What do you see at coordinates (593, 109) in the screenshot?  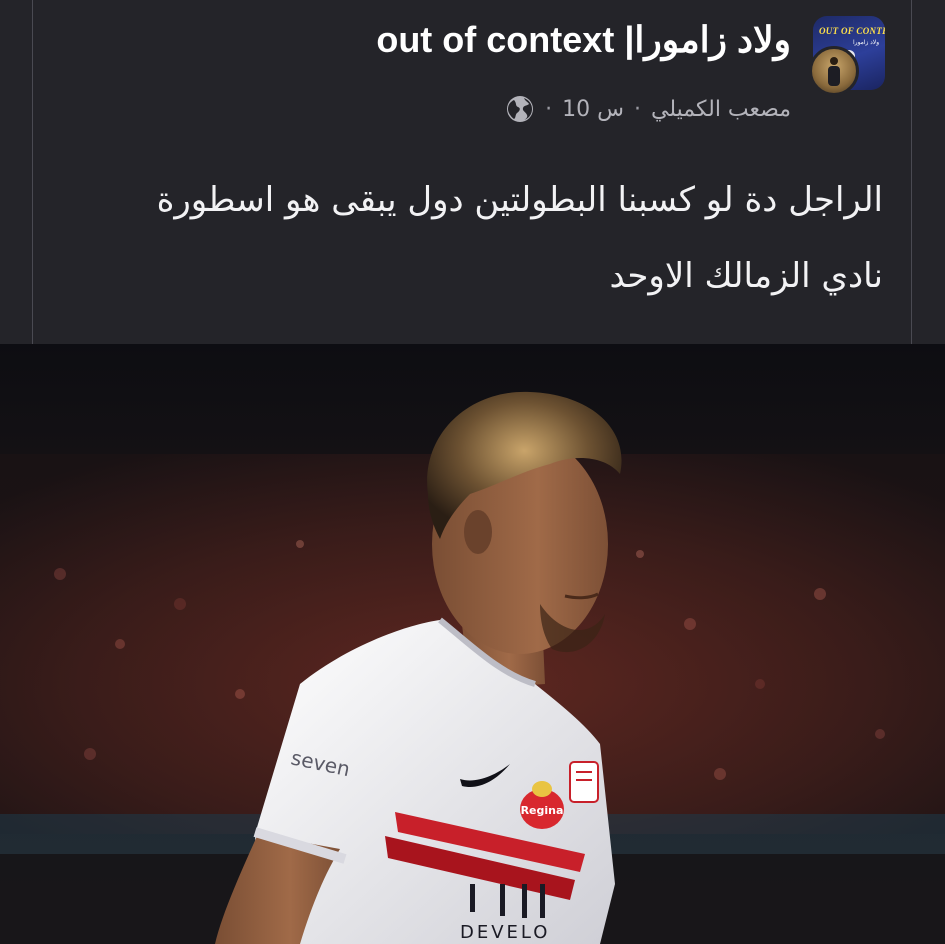 I see `post-time: 10 س` at bounding box center [593, 109].